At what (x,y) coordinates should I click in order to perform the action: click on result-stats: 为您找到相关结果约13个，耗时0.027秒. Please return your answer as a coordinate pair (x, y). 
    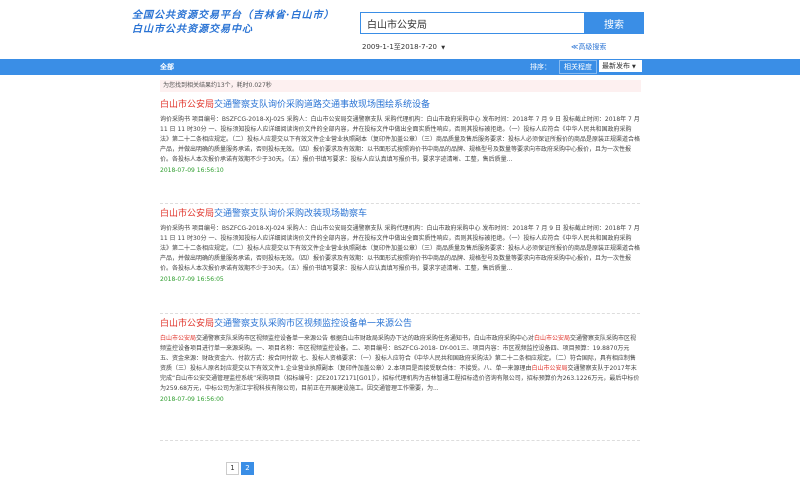
    Looking at the image, I should click on (400, 86).